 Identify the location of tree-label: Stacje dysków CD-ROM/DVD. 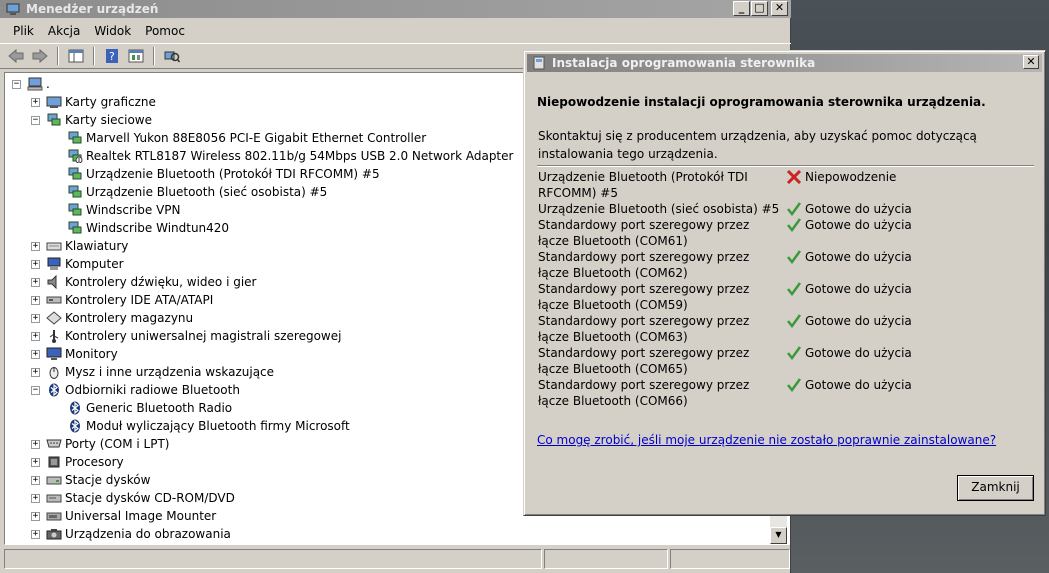
(150, 498).